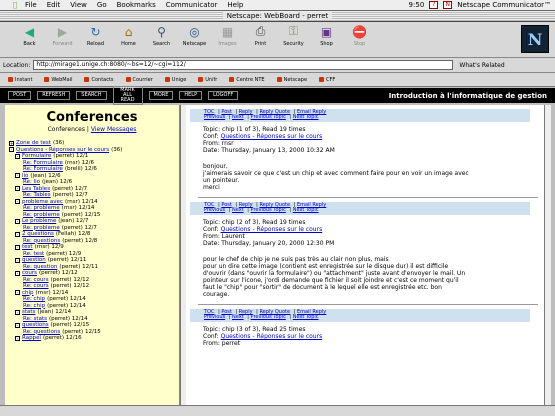 Image resolution: width=555 pixels, height=416 pixels. Describe the element at coordinates (227, 36) in the screenshot. I see `images-button: ▦ Images` at that location.